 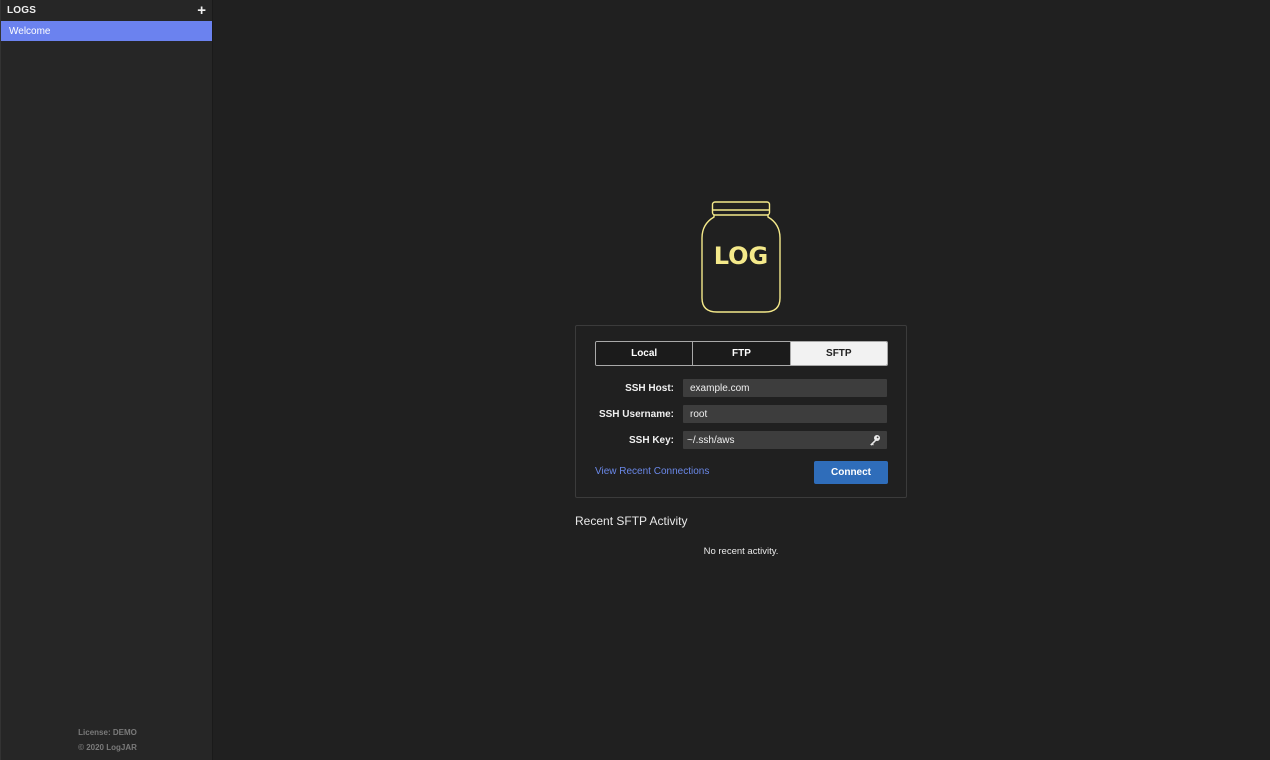 What do you see at coordinates (838, 353) in the screenshot?
I see `tab-sftp: SFTP` at bounding box center [838, 353].